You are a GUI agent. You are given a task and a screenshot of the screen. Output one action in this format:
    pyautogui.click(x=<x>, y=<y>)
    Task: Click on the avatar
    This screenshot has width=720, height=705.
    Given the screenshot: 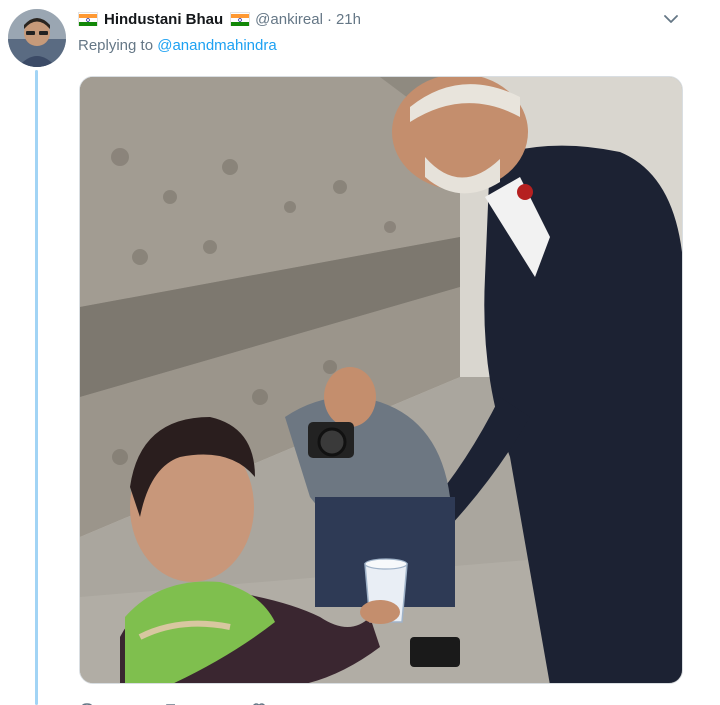 What is the action you would take?
    pyautogui.click(x=37, y=38)
    